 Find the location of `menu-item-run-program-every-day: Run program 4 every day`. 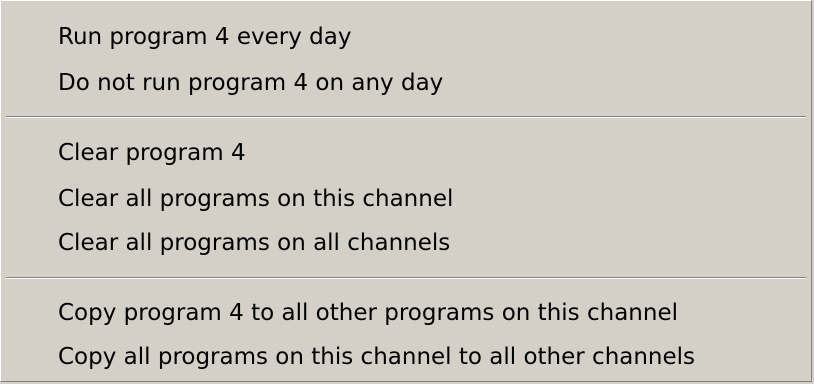

menu-item-run-program-every-day: Run program 4 every day is located at coordinates (406, 37).